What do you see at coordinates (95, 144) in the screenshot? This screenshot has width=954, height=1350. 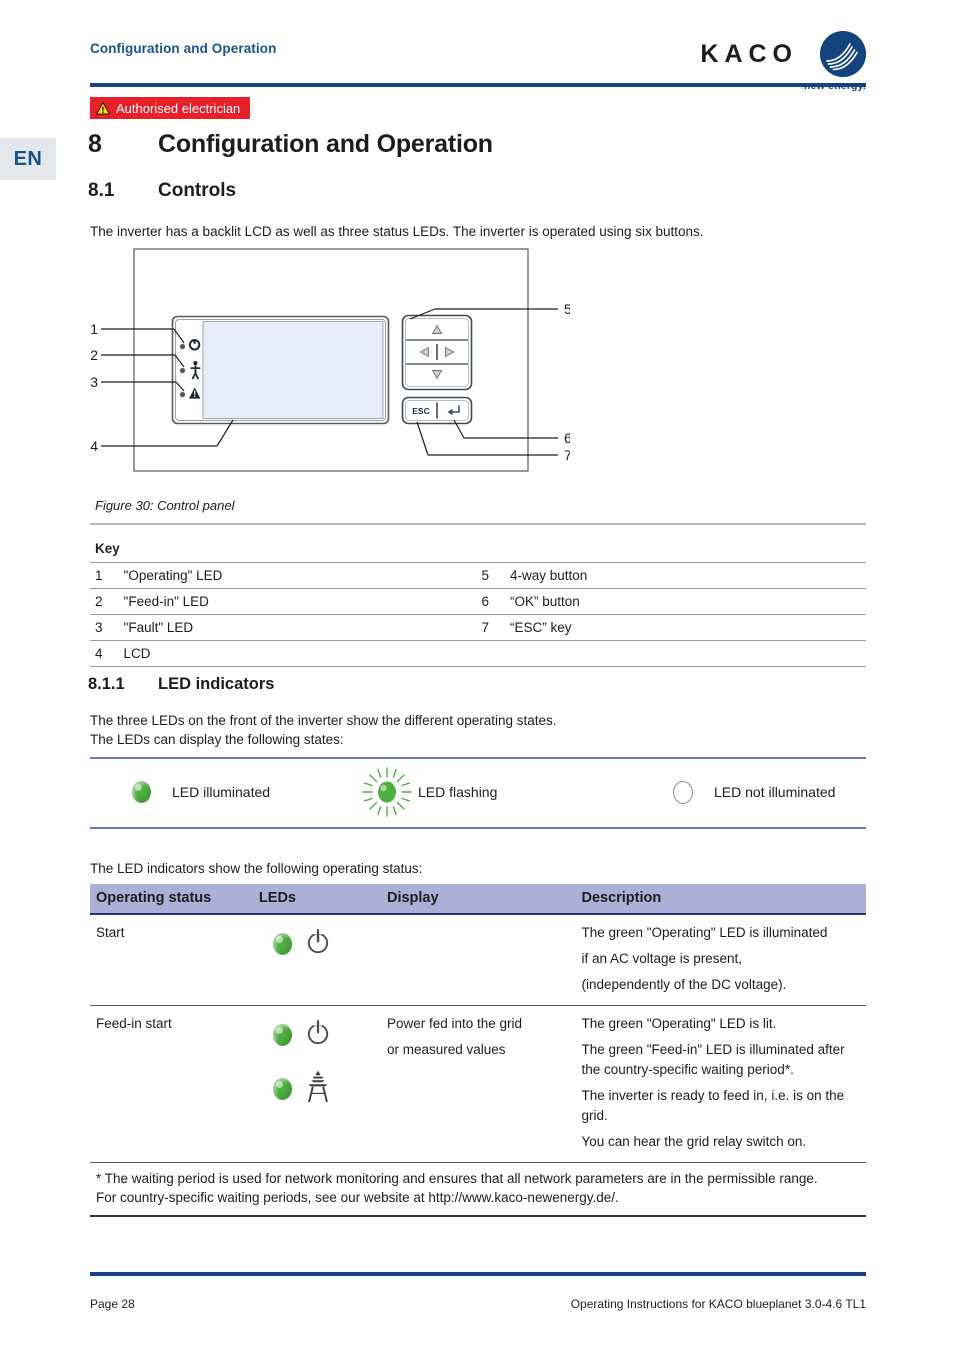 I see `section-number: 8` at bounding box center [95, 144].